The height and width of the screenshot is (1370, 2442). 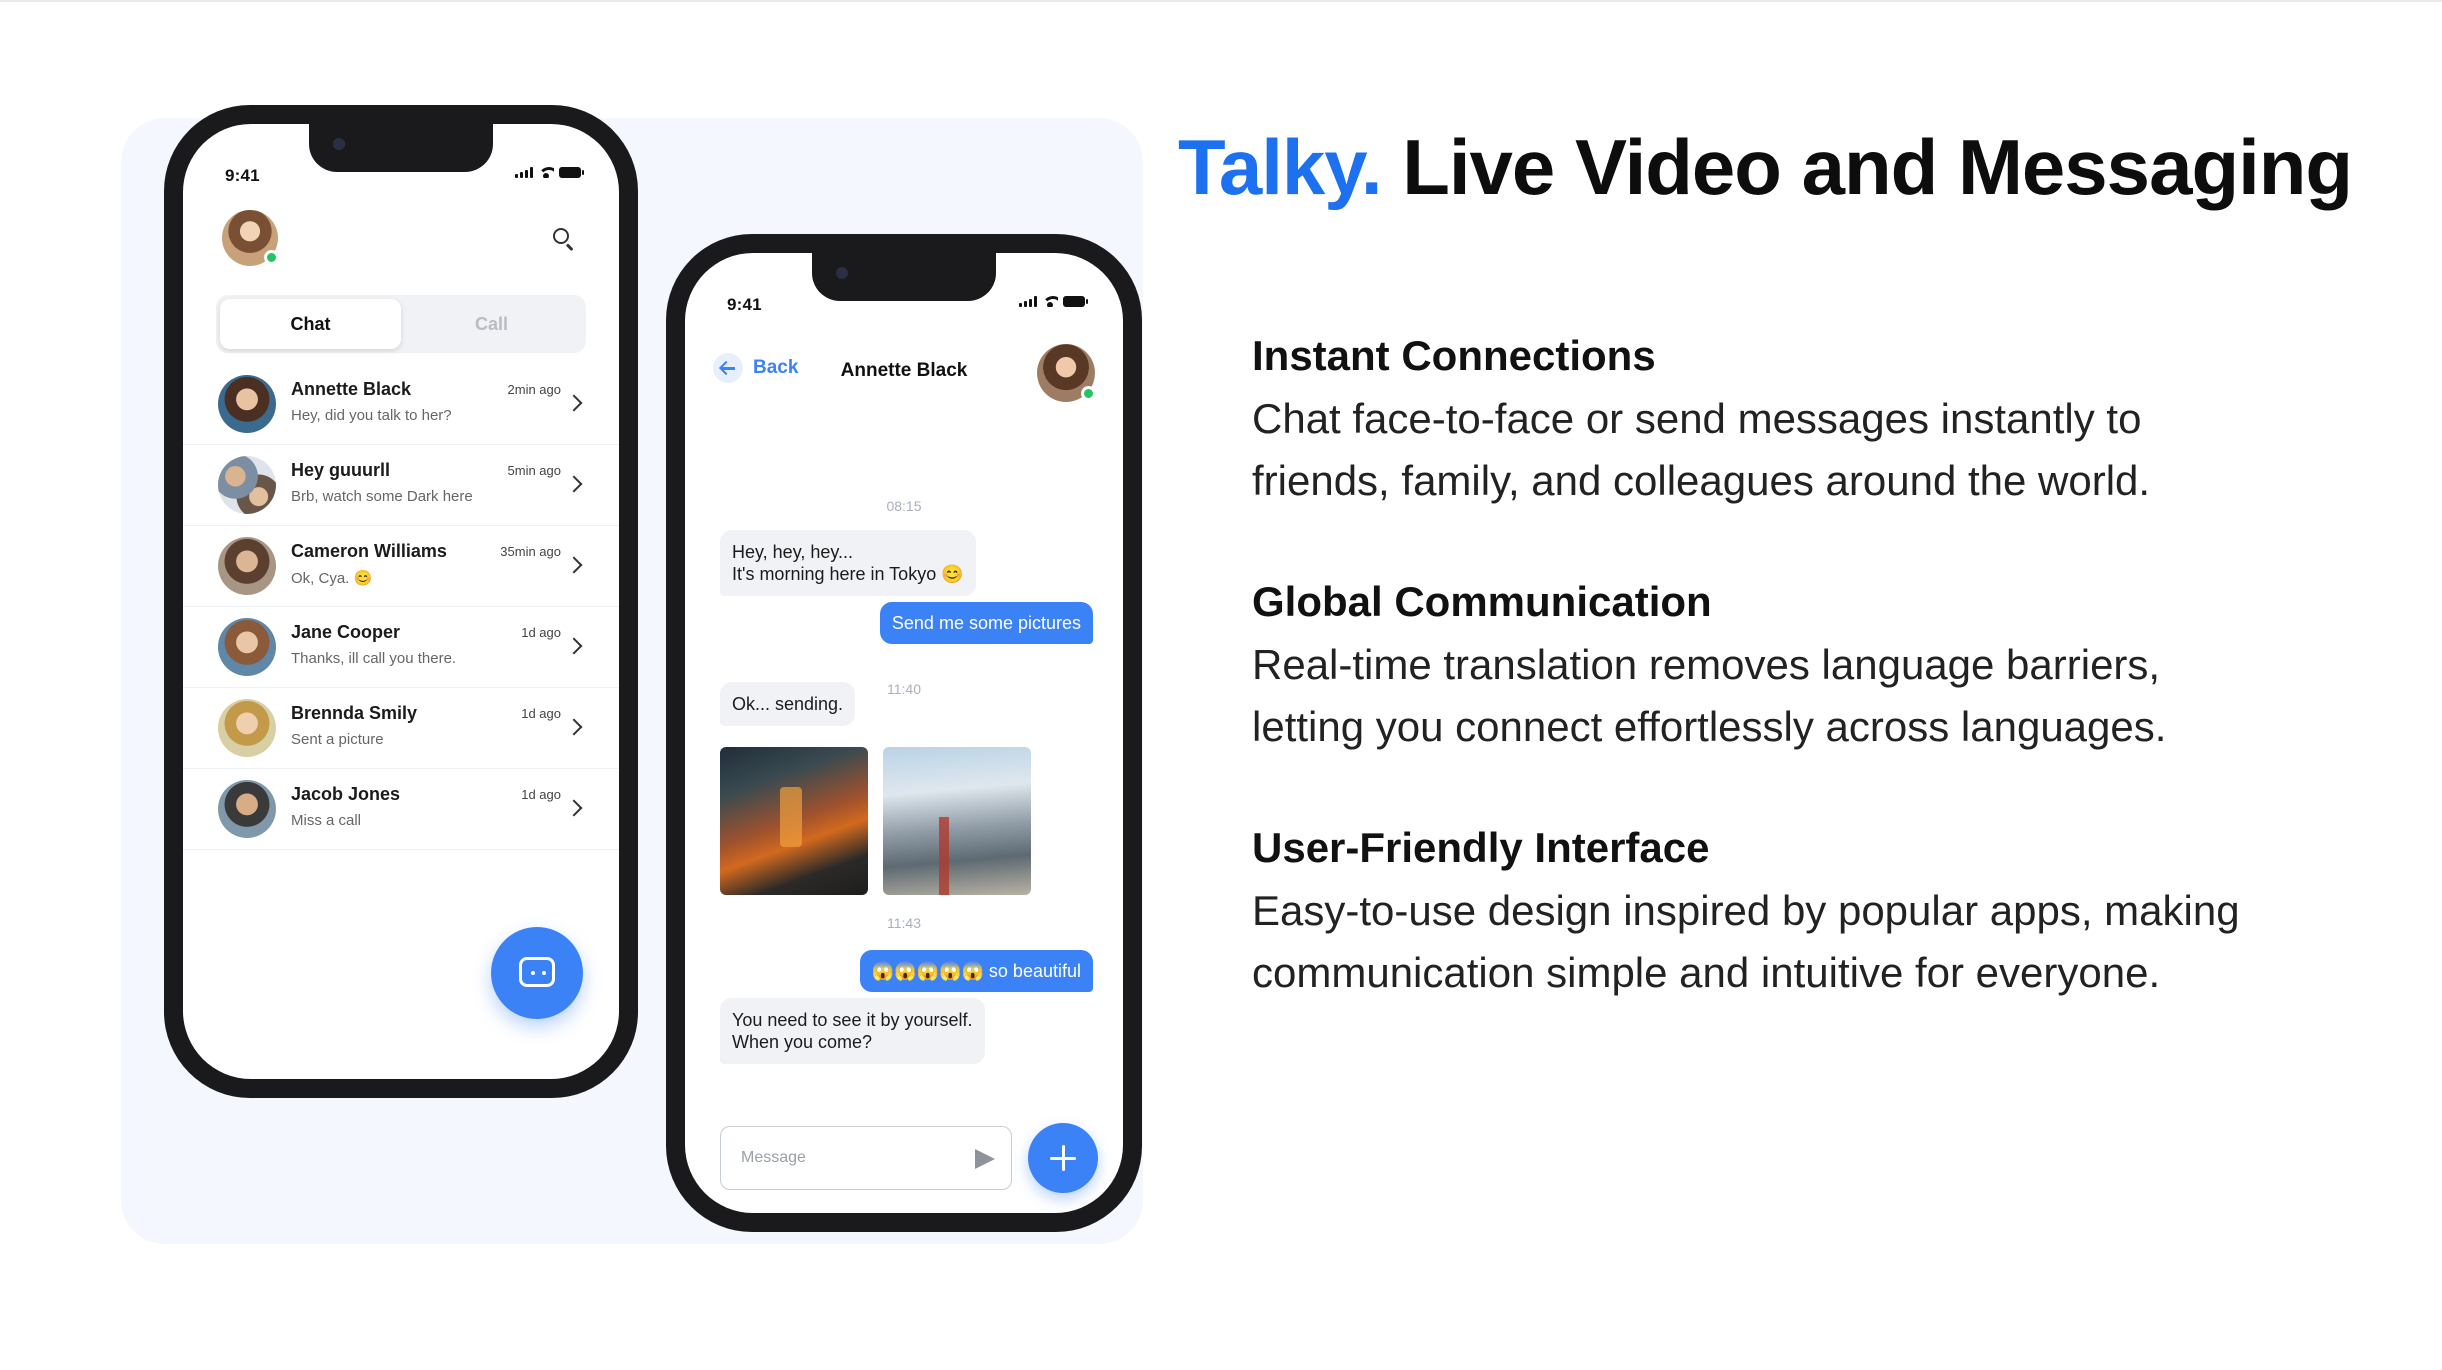 What do you see at coordinates (369, 551) in the screenshot?
I see `contact-name: Cameron Williams` at bounding box center [369, 551].